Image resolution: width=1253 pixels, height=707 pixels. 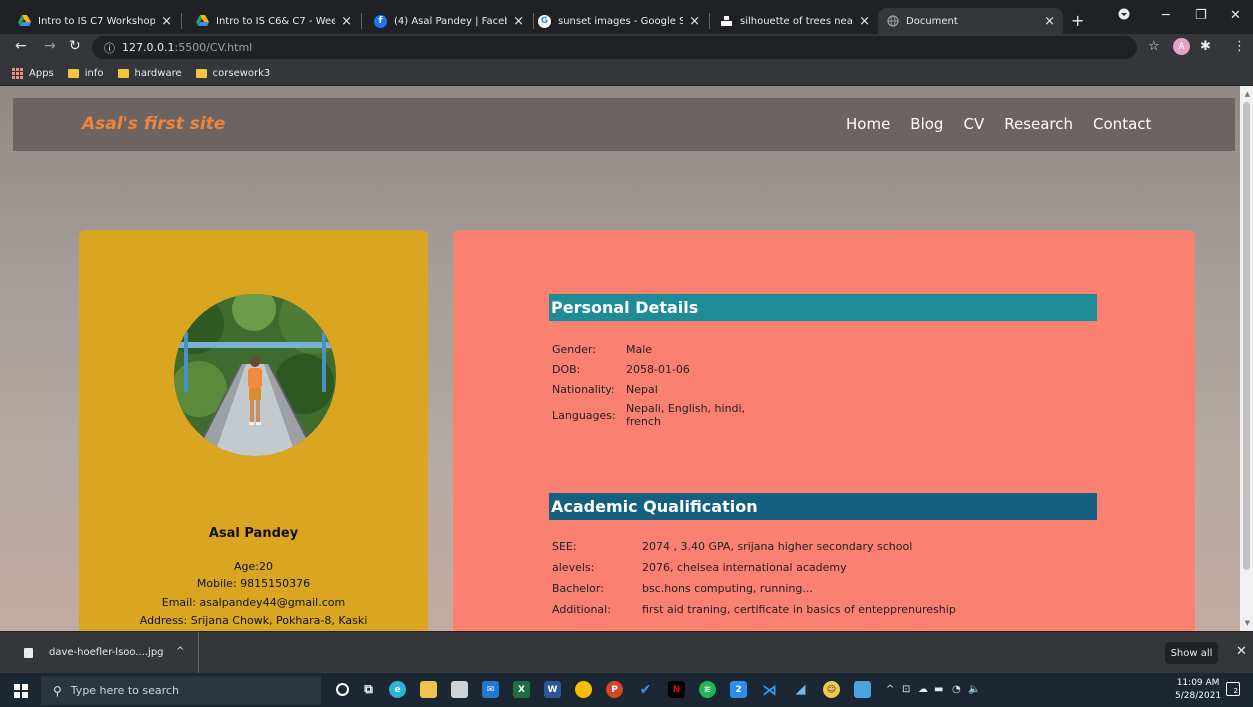 I want to click on extensions-puzzle-icon: ✱, so click(x=1205, y=46).